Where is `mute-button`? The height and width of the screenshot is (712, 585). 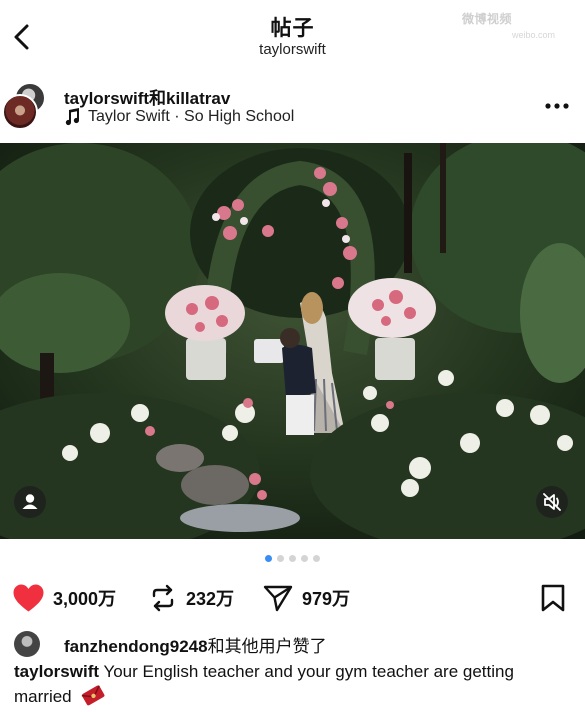 mute-button is located at coordinates (552, 502).